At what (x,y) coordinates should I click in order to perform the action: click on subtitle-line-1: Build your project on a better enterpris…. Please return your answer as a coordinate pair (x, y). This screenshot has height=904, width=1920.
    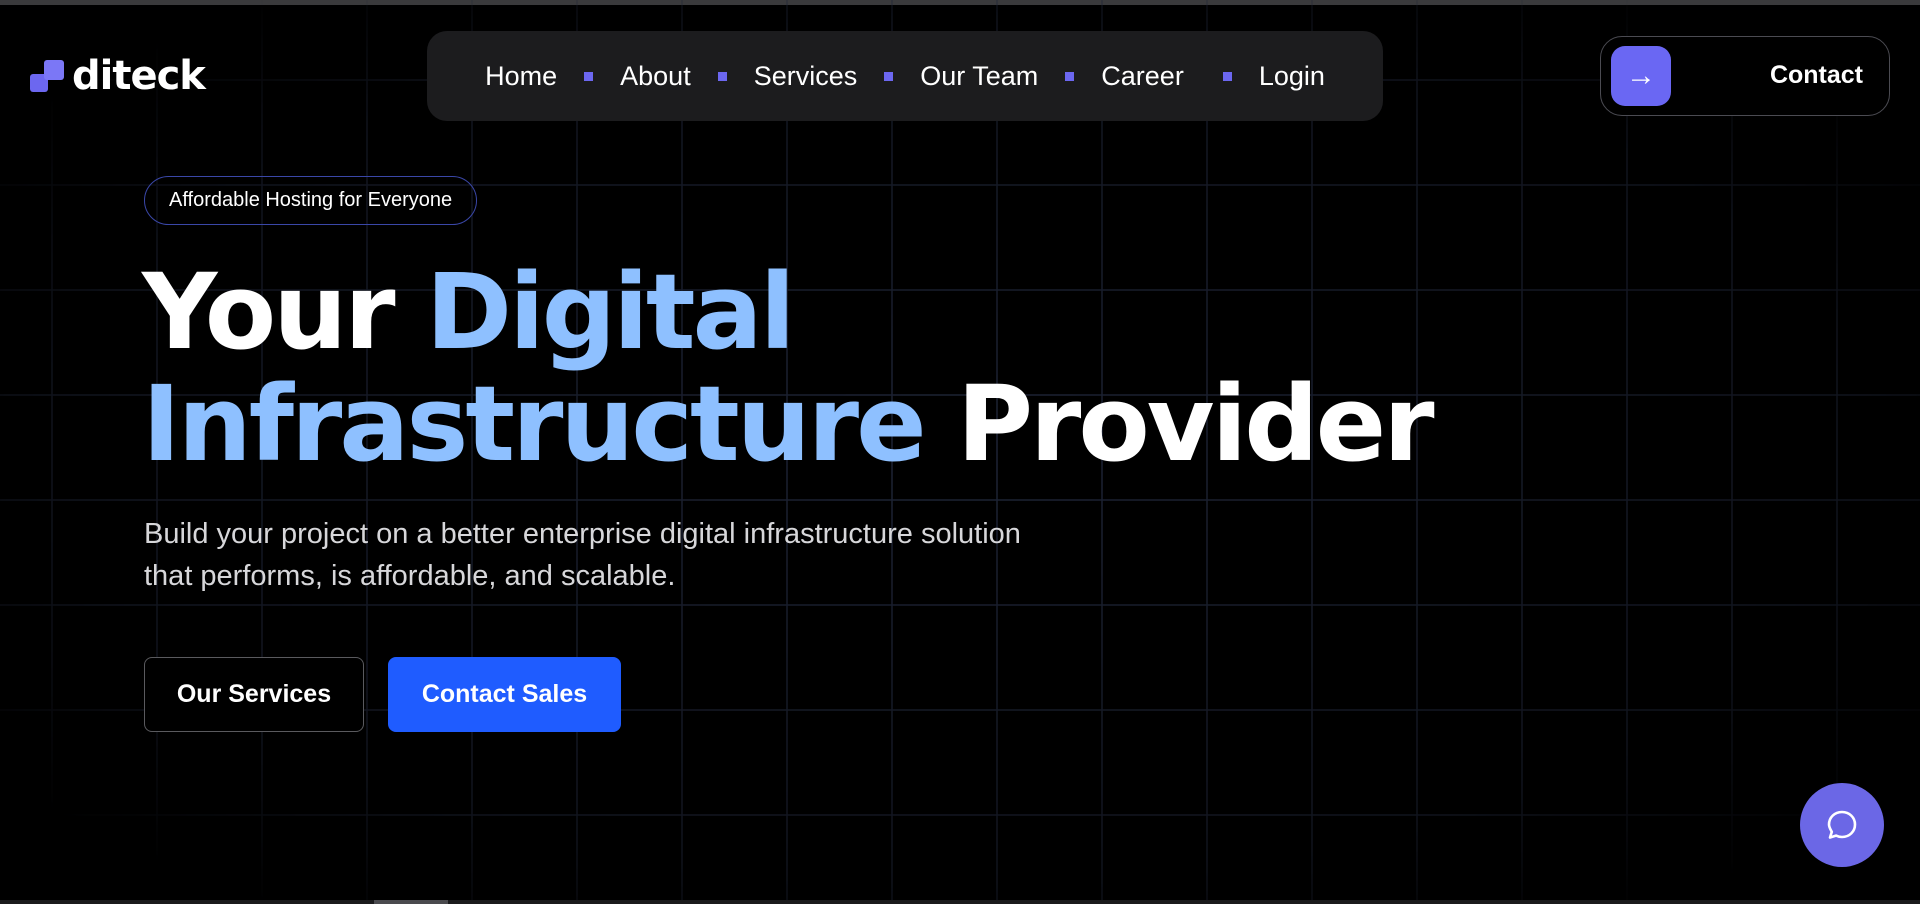
    Looking at the image, I should click on (582, 534).